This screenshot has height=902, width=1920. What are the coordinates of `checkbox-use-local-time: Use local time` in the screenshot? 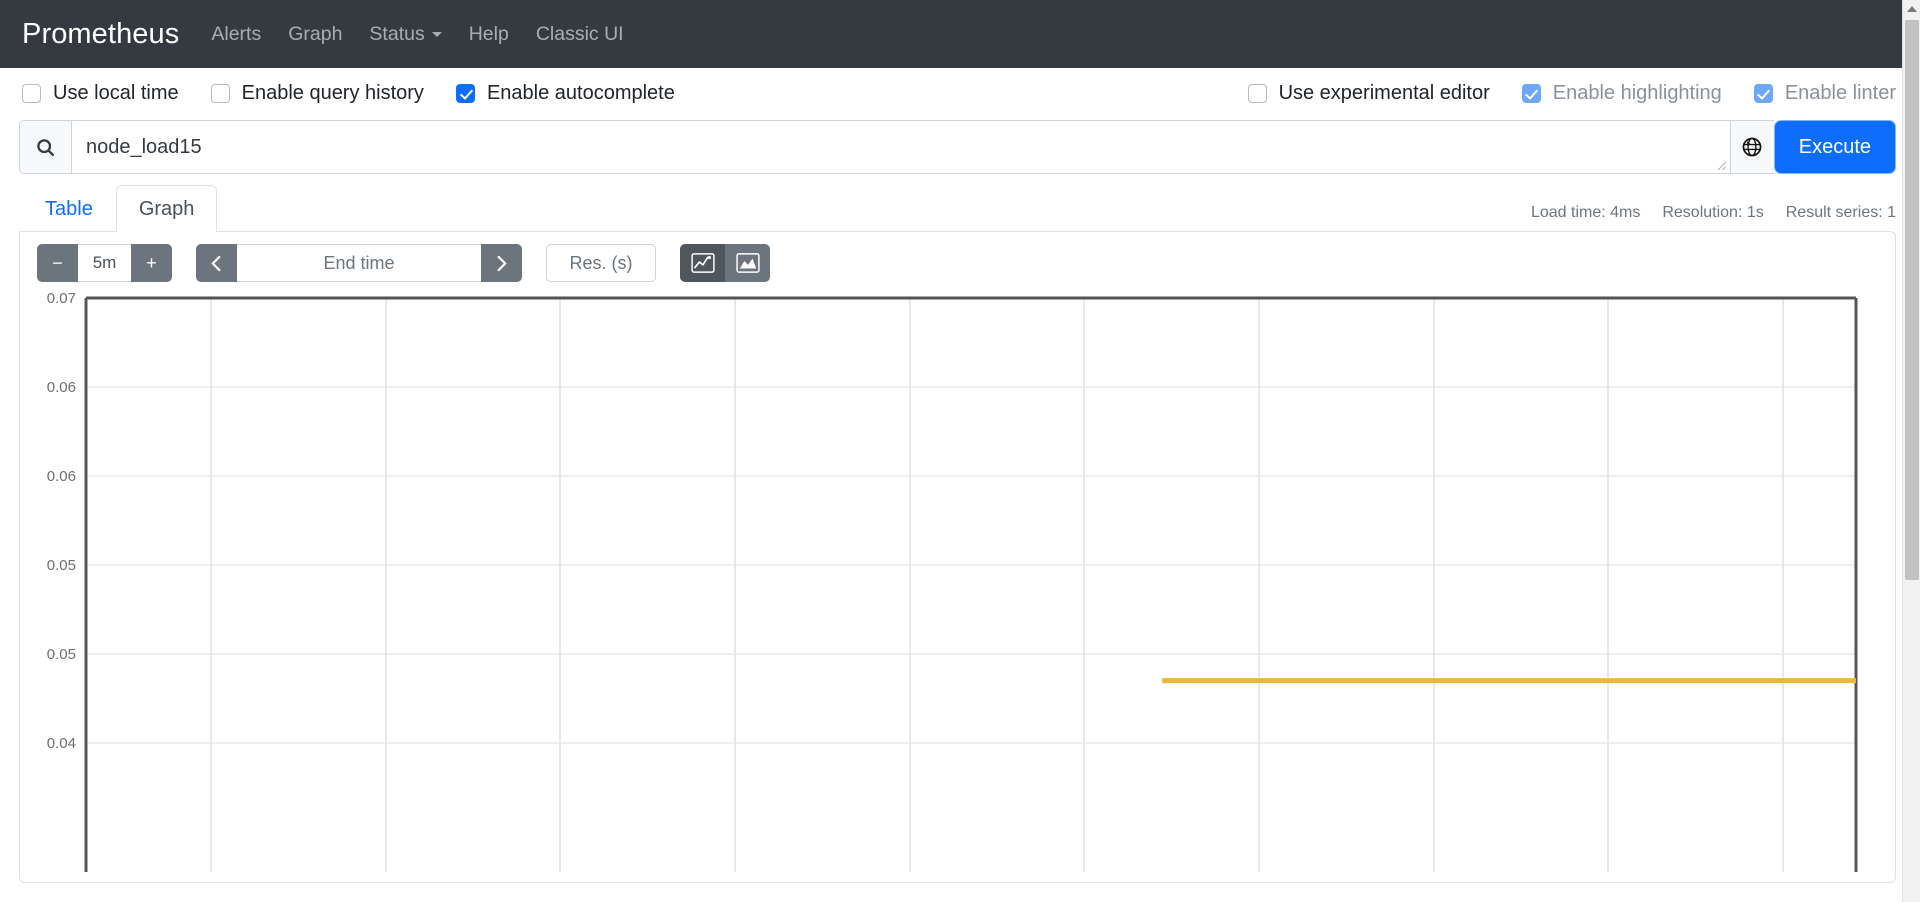 It's located at (100, 93).